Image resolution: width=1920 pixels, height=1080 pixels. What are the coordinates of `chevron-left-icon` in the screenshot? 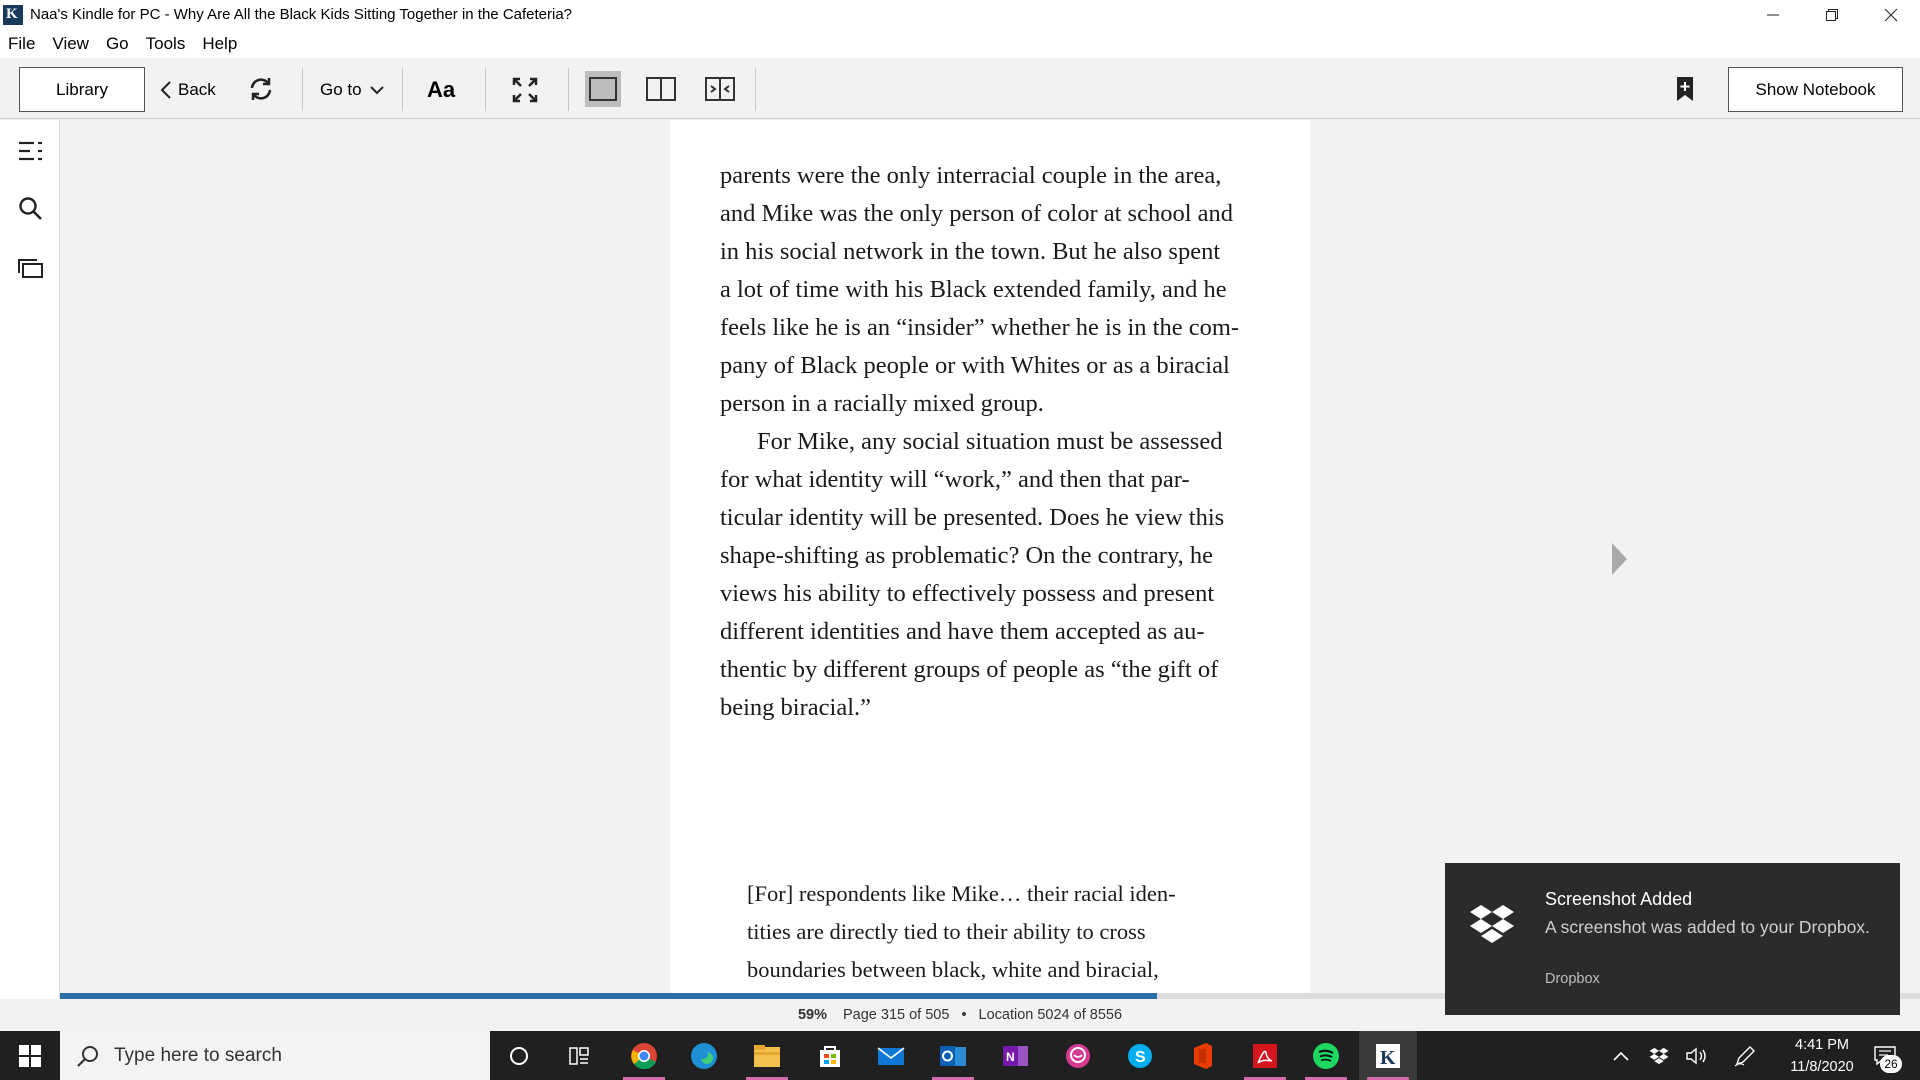 It's located at (165, 89).